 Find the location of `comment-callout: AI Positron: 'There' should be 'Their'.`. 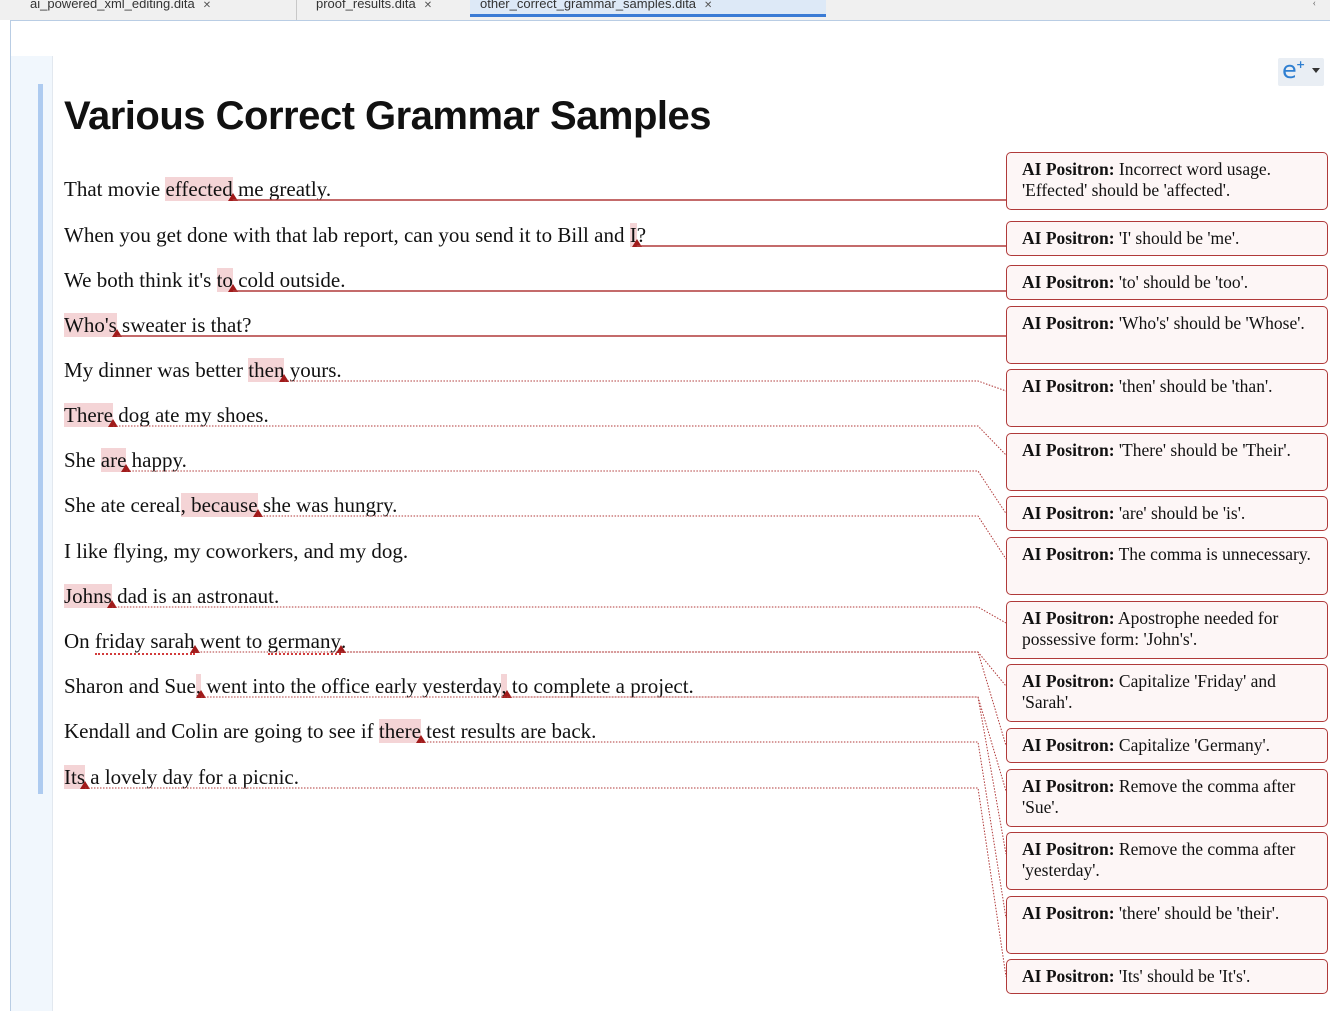

comment-callout: AI Positron: 'There' should be 'Their'. is located at coordinates (1167, 462).